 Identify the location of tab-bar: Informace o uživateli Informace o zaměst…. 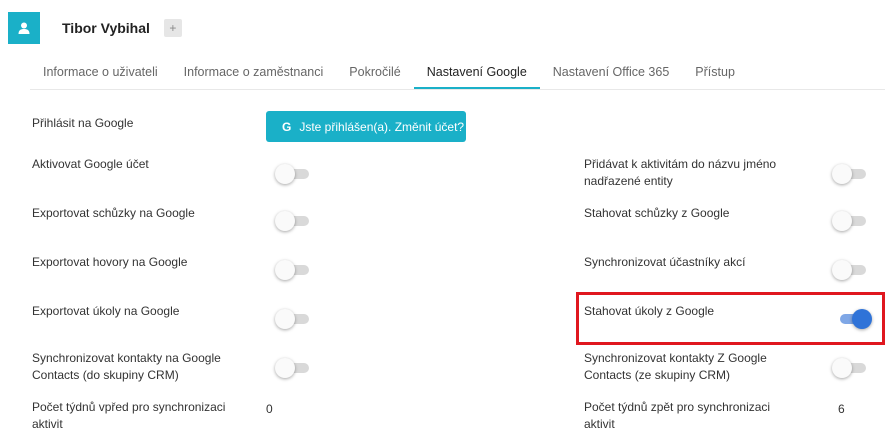
(389, 75).